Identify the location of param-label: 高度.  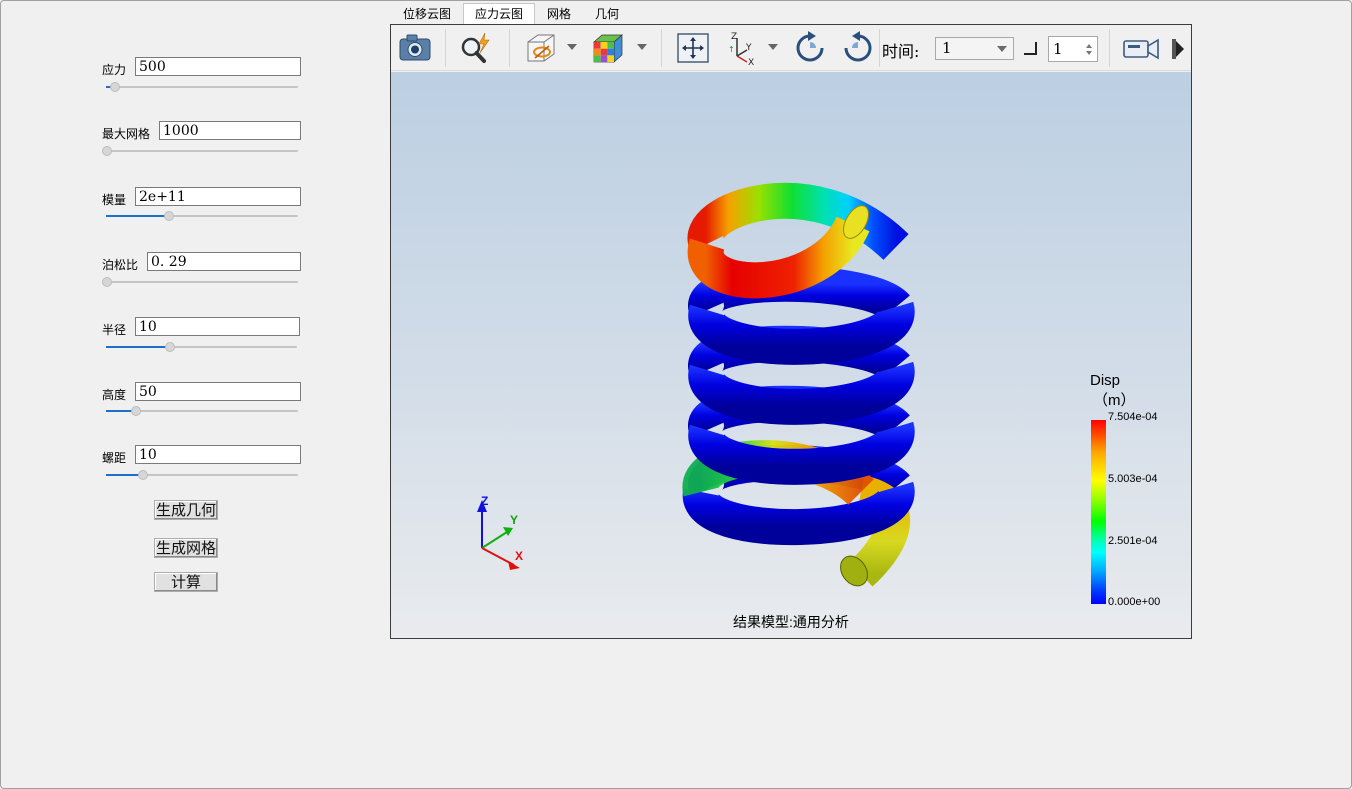
(114, 395).